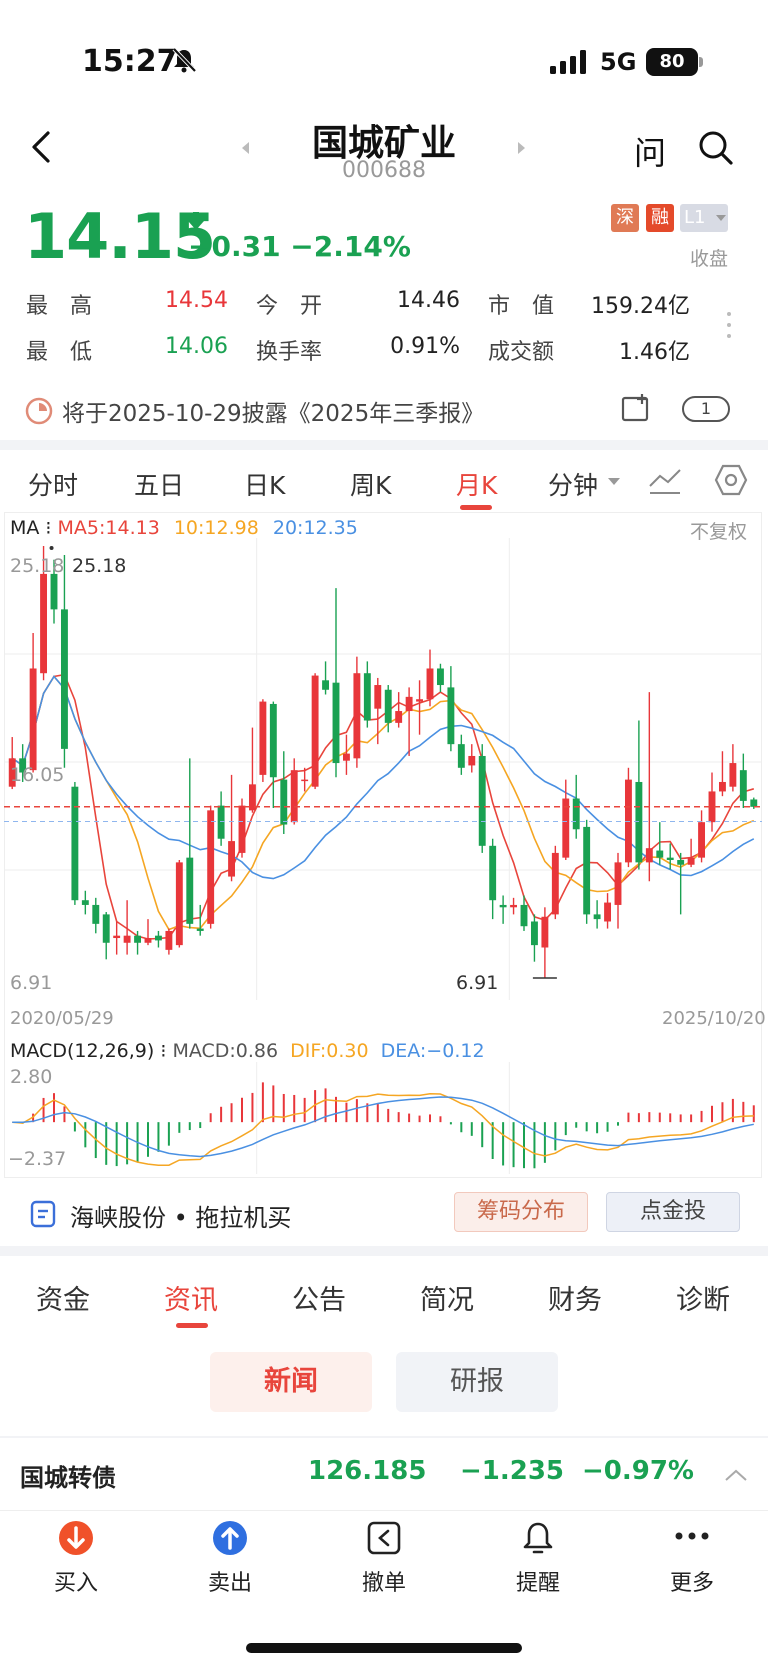  What do you see at coordinates (370, 484) in the screenshot?
I see `tab-weekly-k: 周K` at bounding box center [370, 484].